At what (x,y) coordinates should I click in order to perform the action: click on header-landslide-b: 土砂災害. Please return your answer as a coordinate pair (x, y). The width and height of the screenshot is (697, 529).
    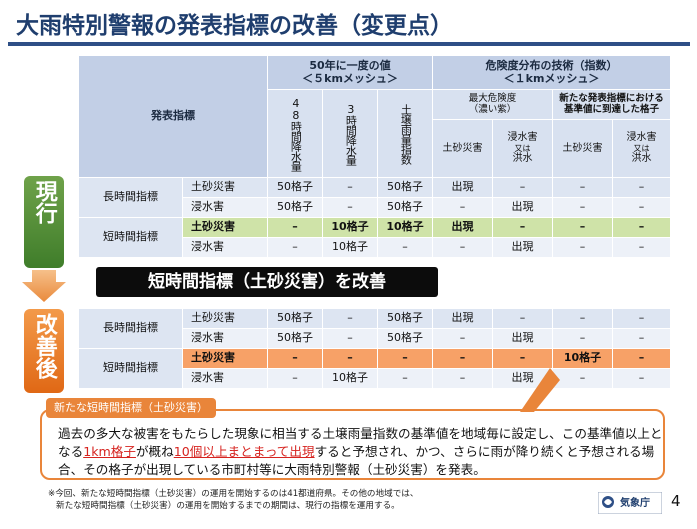
    Looking at the image, I should click on (583, 148).